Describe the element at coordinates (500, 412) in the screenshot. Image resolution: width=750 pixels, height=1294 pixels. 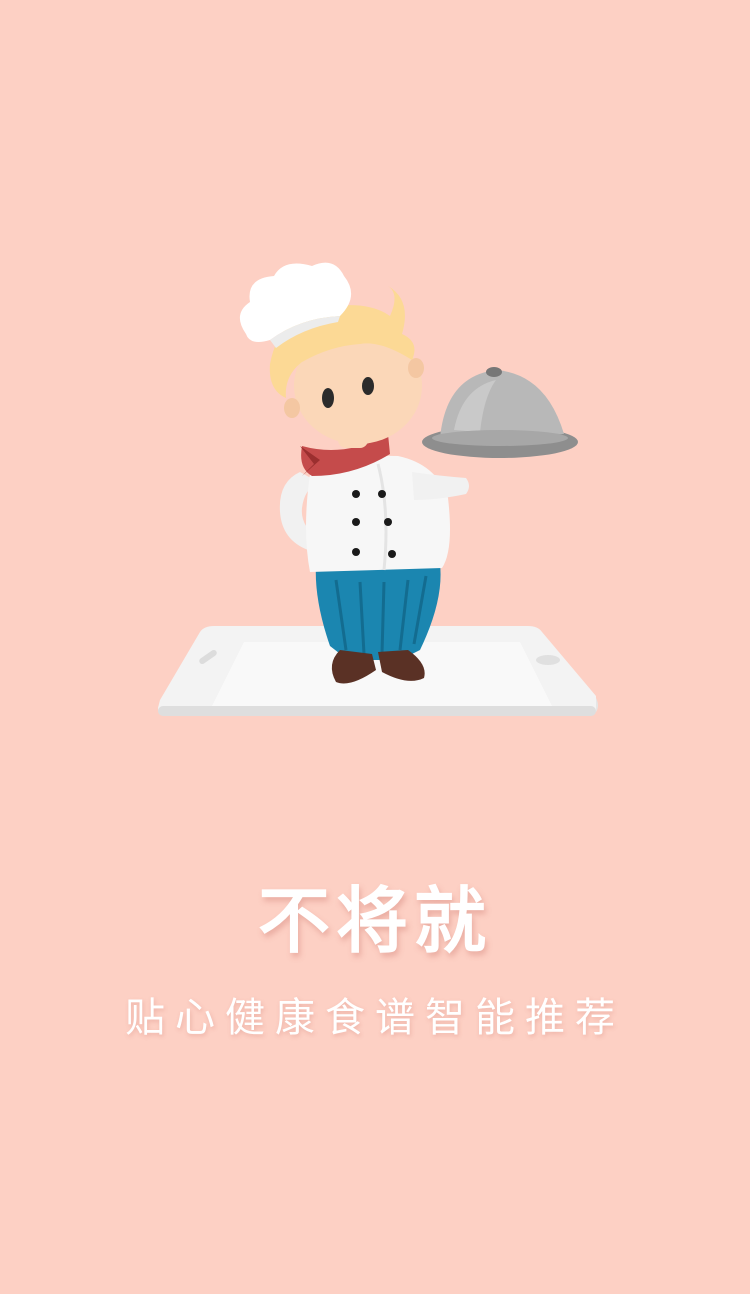
I see `cloche-icon` at that location.